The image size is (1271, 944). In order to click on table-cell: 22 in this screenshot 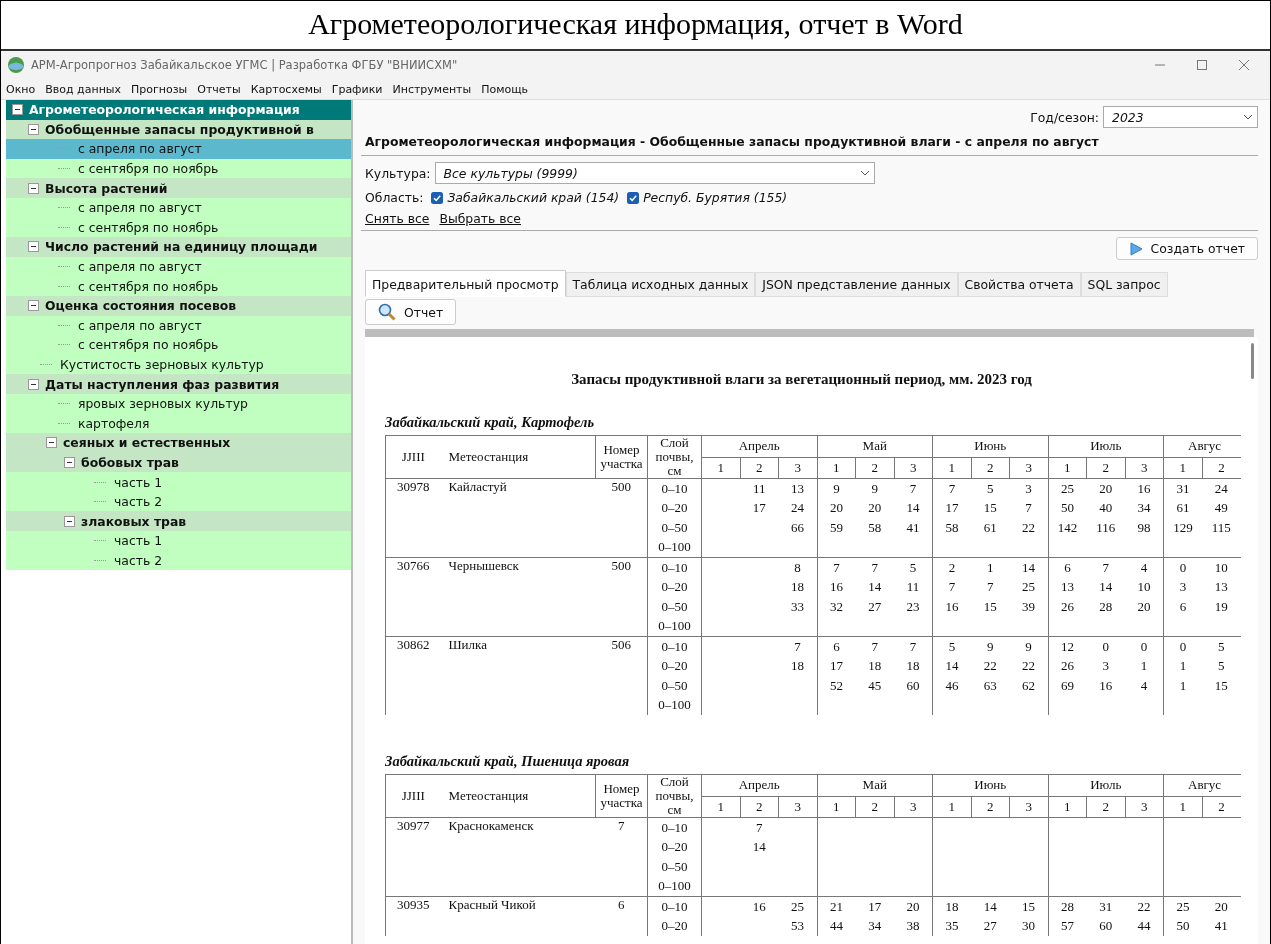, I will do `click(1028, 666)`.